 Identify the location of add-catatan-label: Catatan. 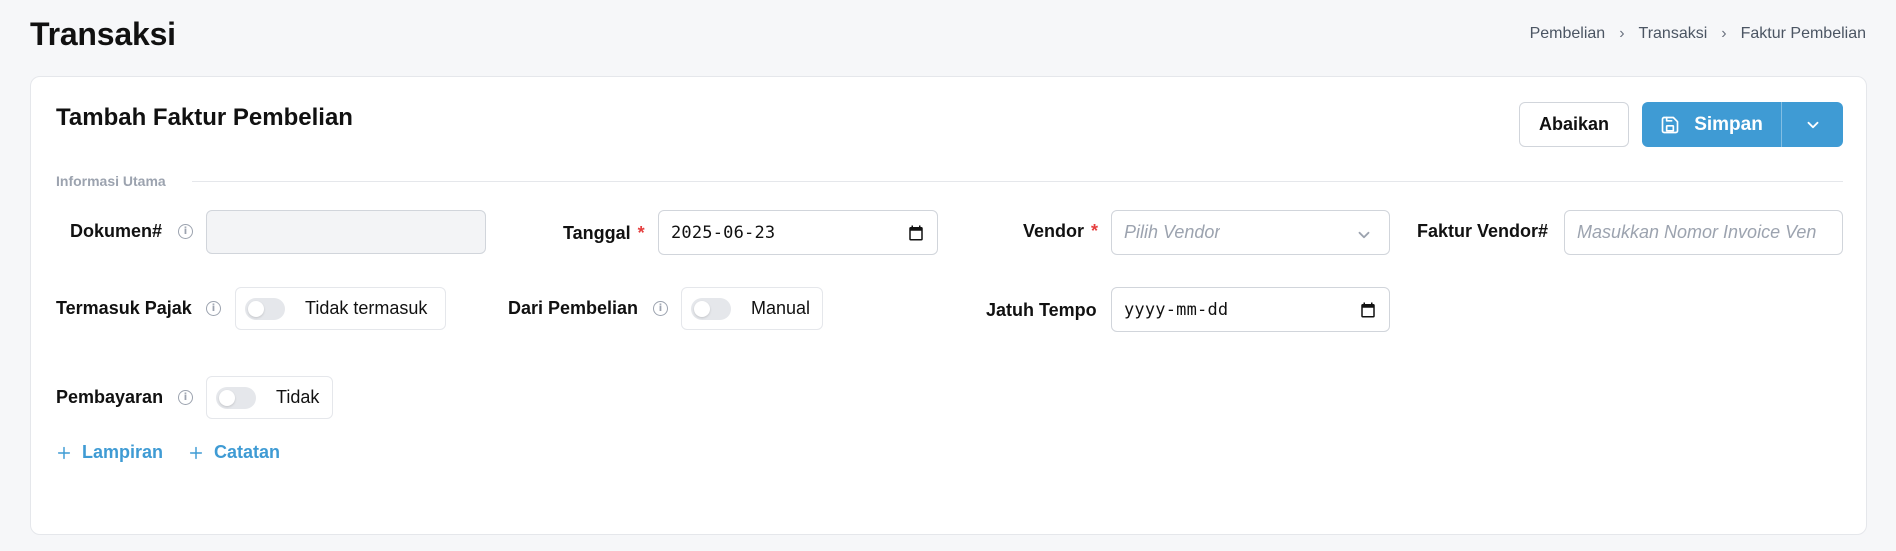
(247, 452).